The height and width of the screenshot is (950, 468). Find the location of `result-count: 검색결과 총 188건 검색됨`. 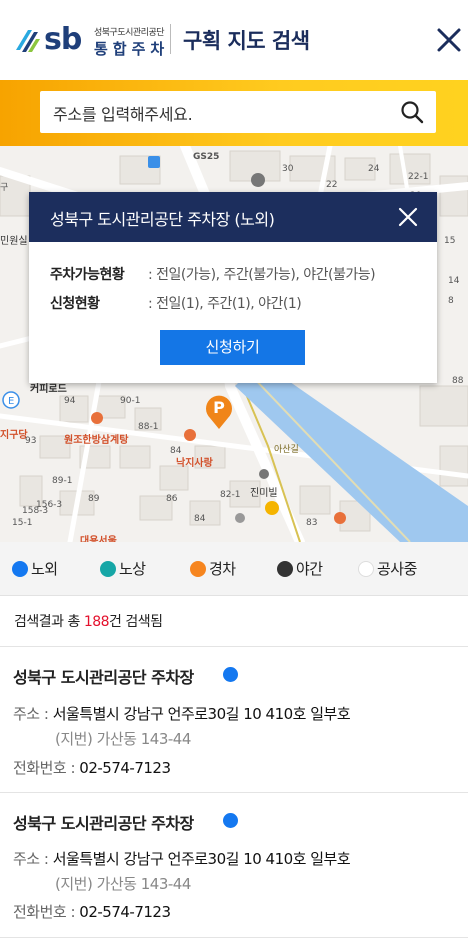

result-count: 검색결과 총 188건 검색됨 is located at coordinates (88, 621).